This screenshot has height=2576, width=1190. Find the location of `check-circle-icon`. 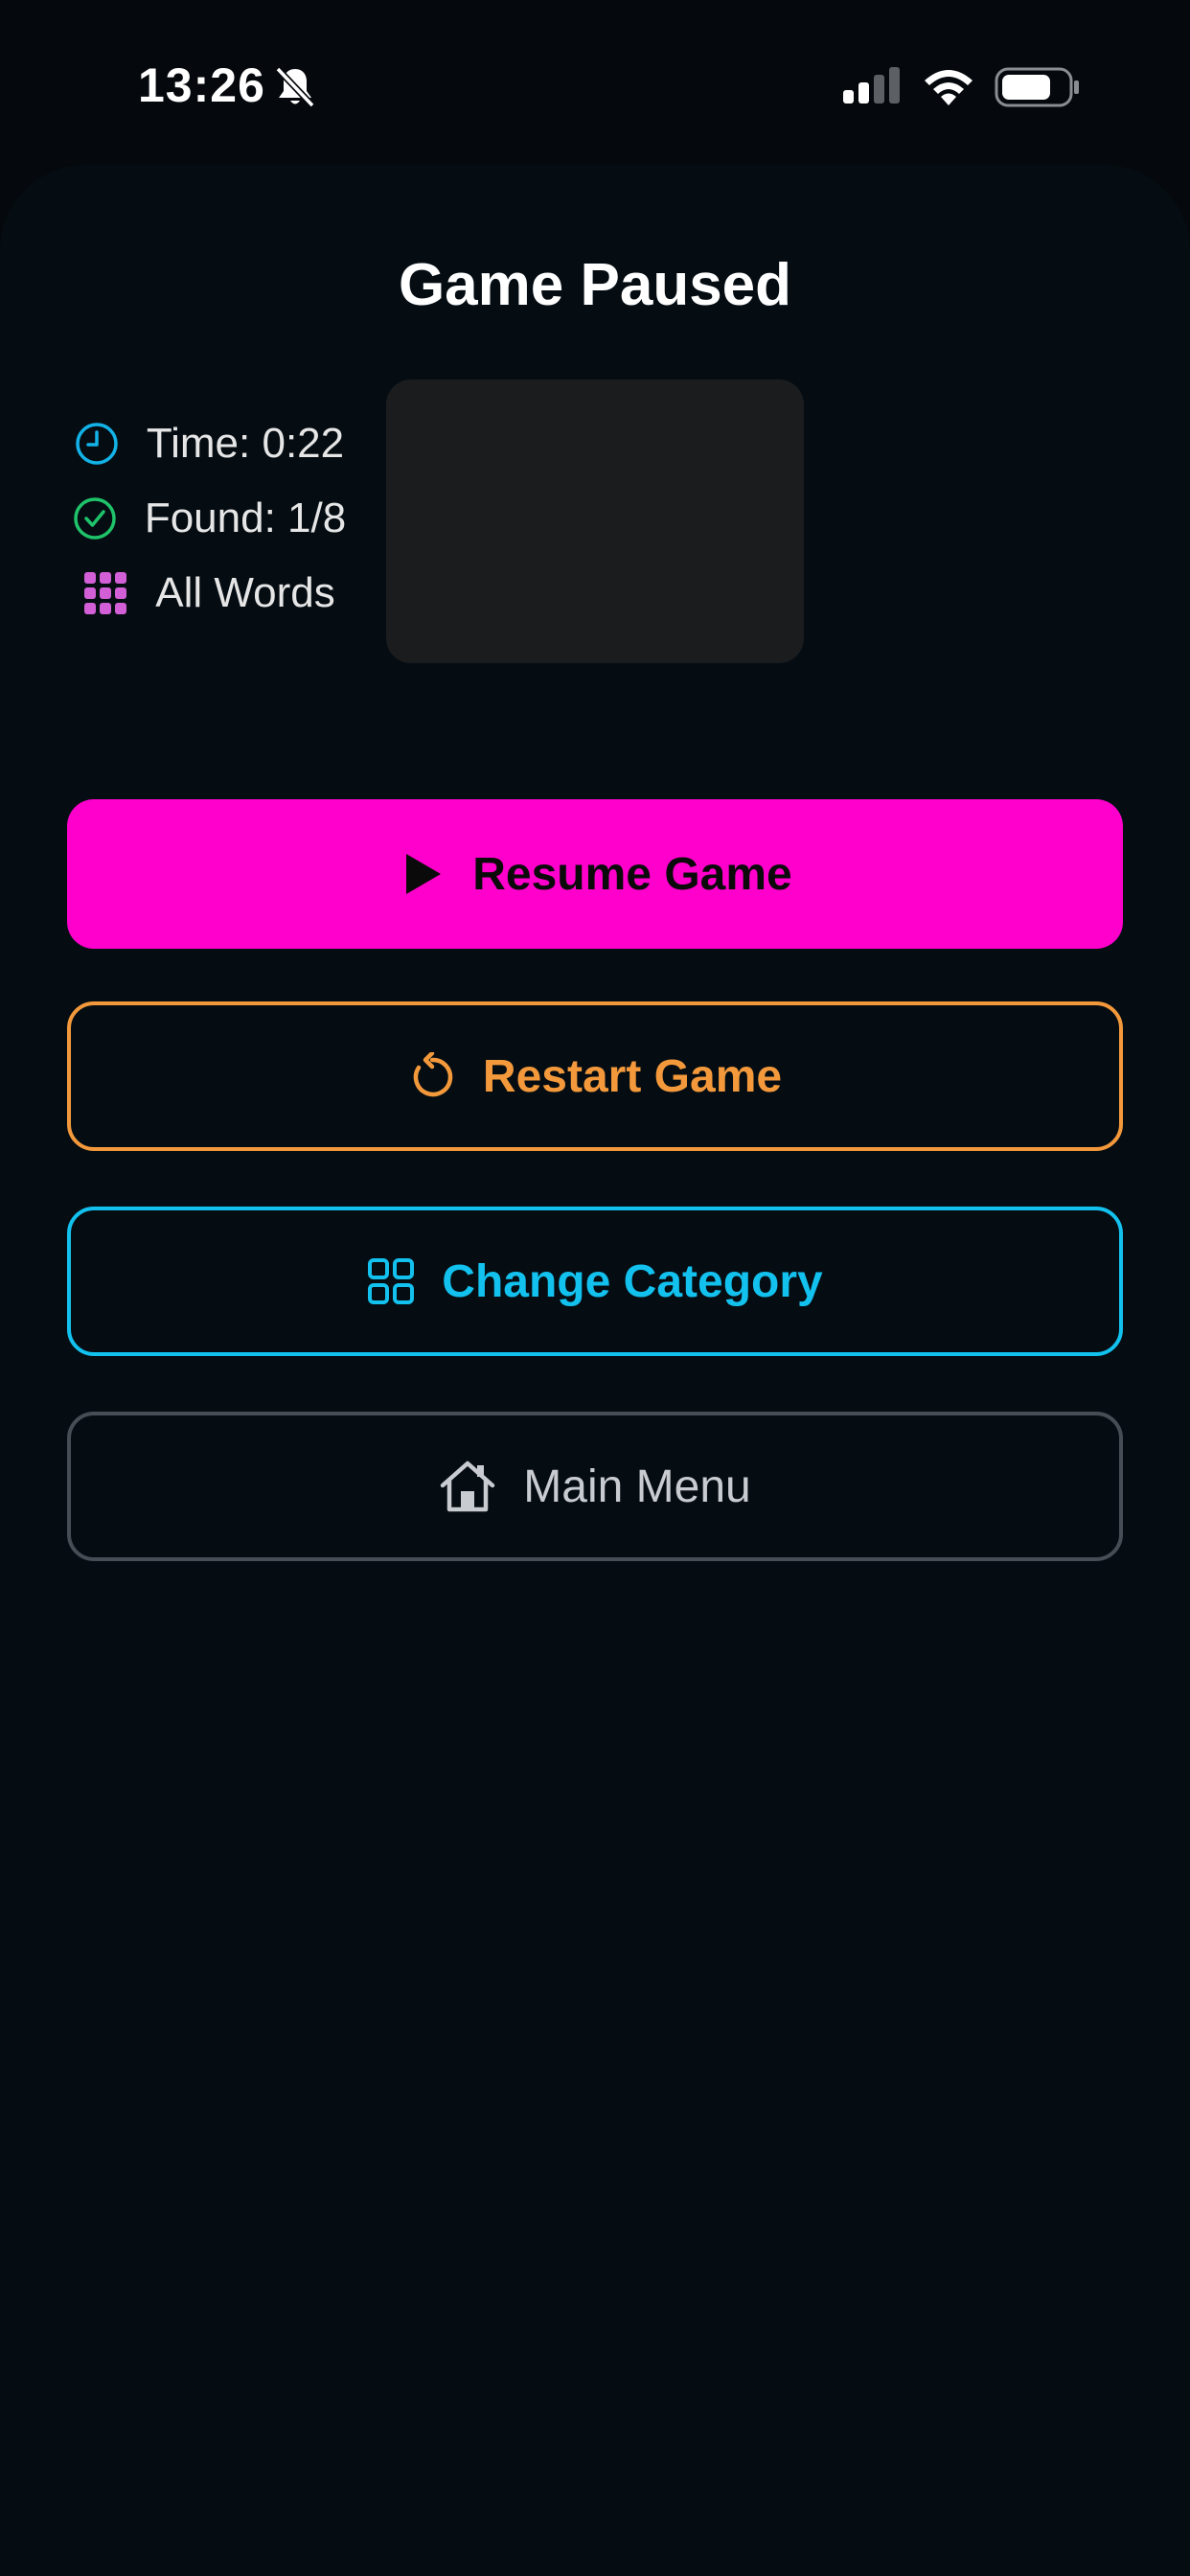

check-circle-icon is located at coordinates (95, 518).